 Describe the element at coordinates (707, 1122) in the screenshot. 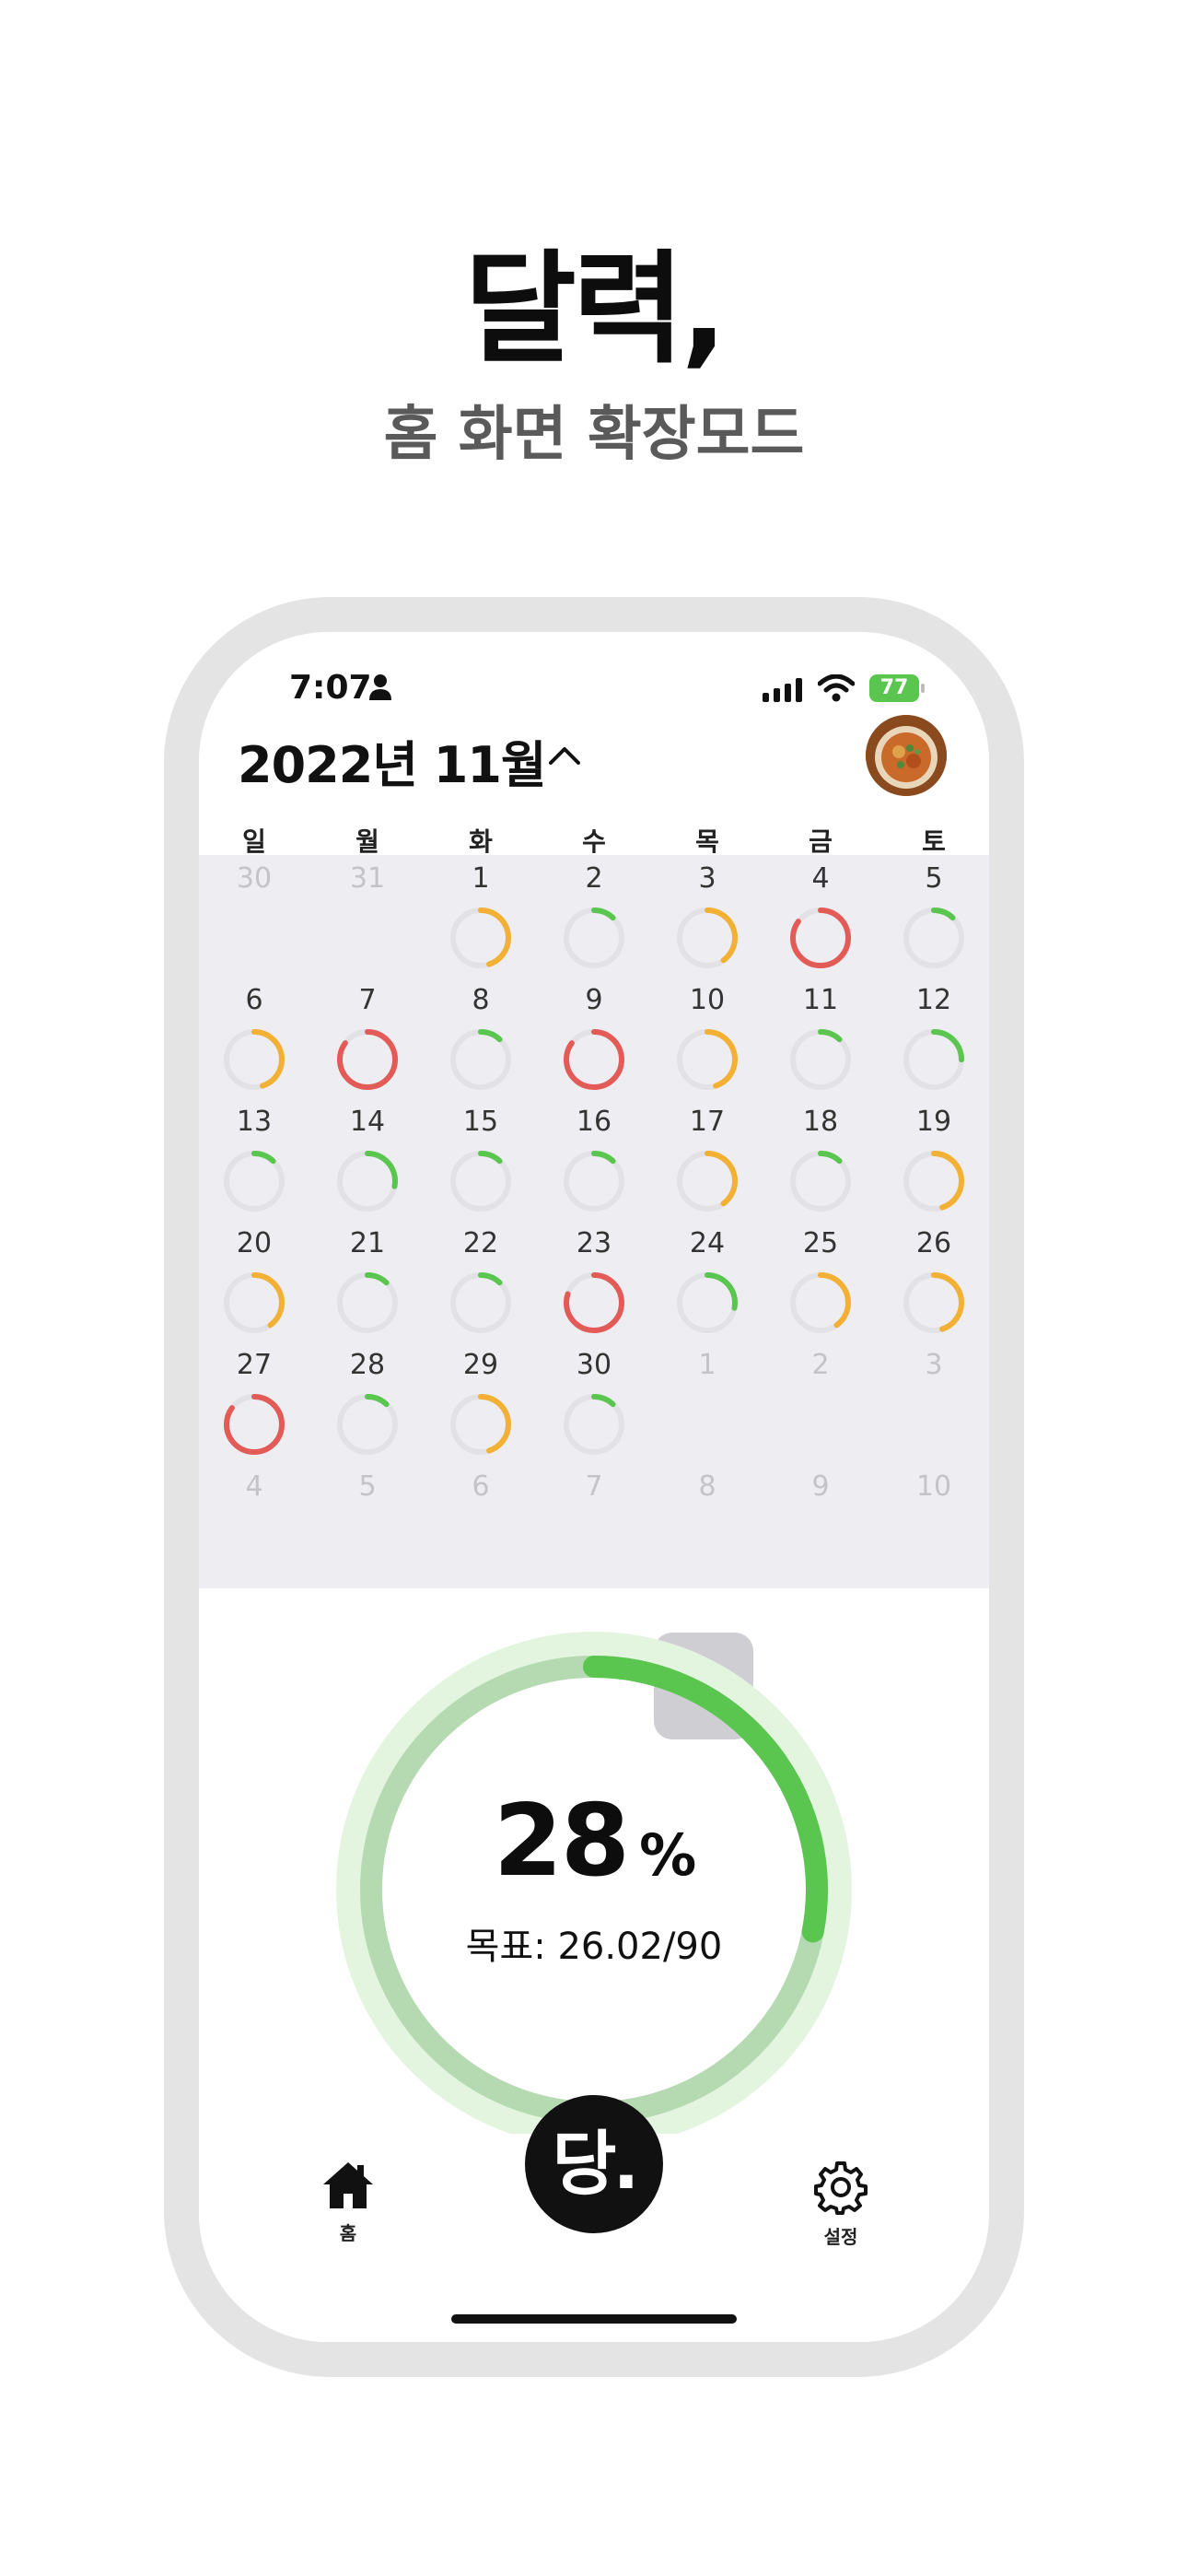

I see `day-number: 17` at that location.